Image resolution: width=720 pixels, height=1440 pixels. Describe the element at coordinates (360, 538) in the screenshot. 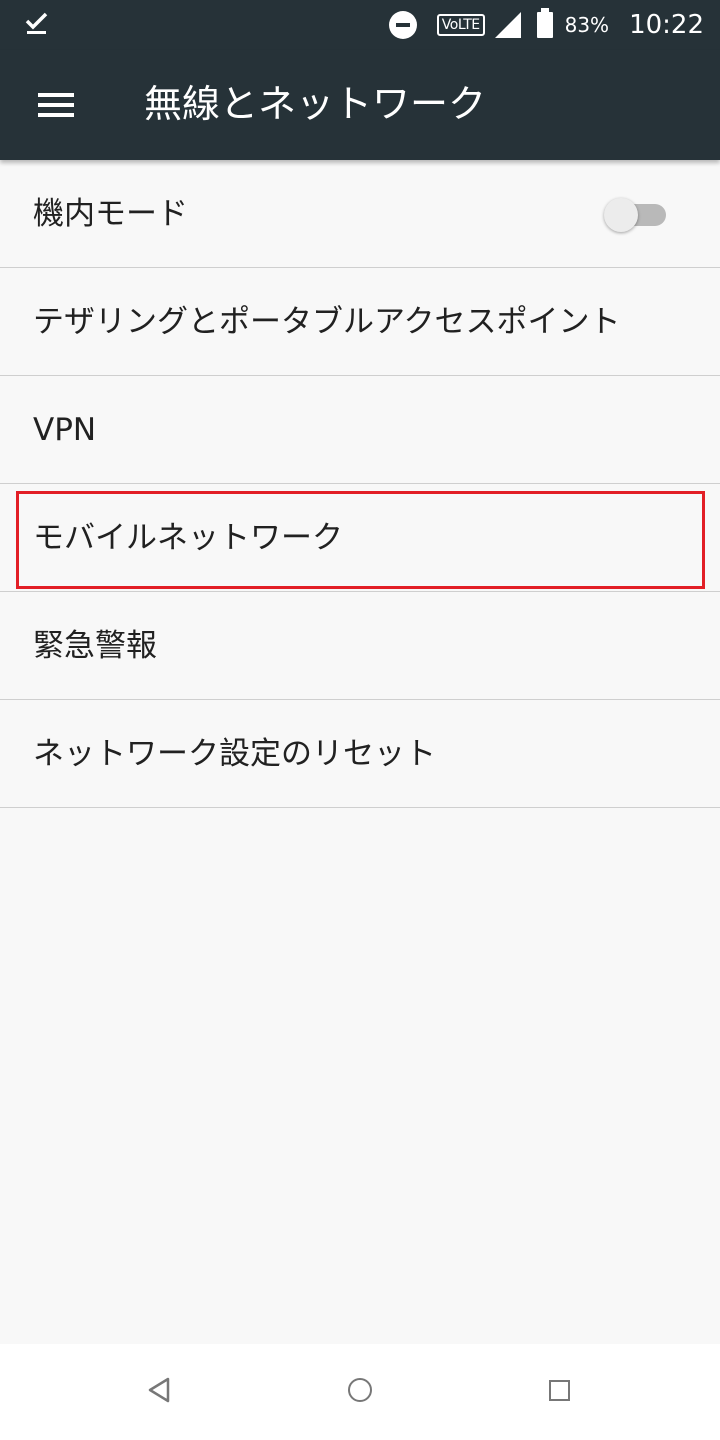

I see `settings-item-mobile-network: モバイルネットワーク` at that location.